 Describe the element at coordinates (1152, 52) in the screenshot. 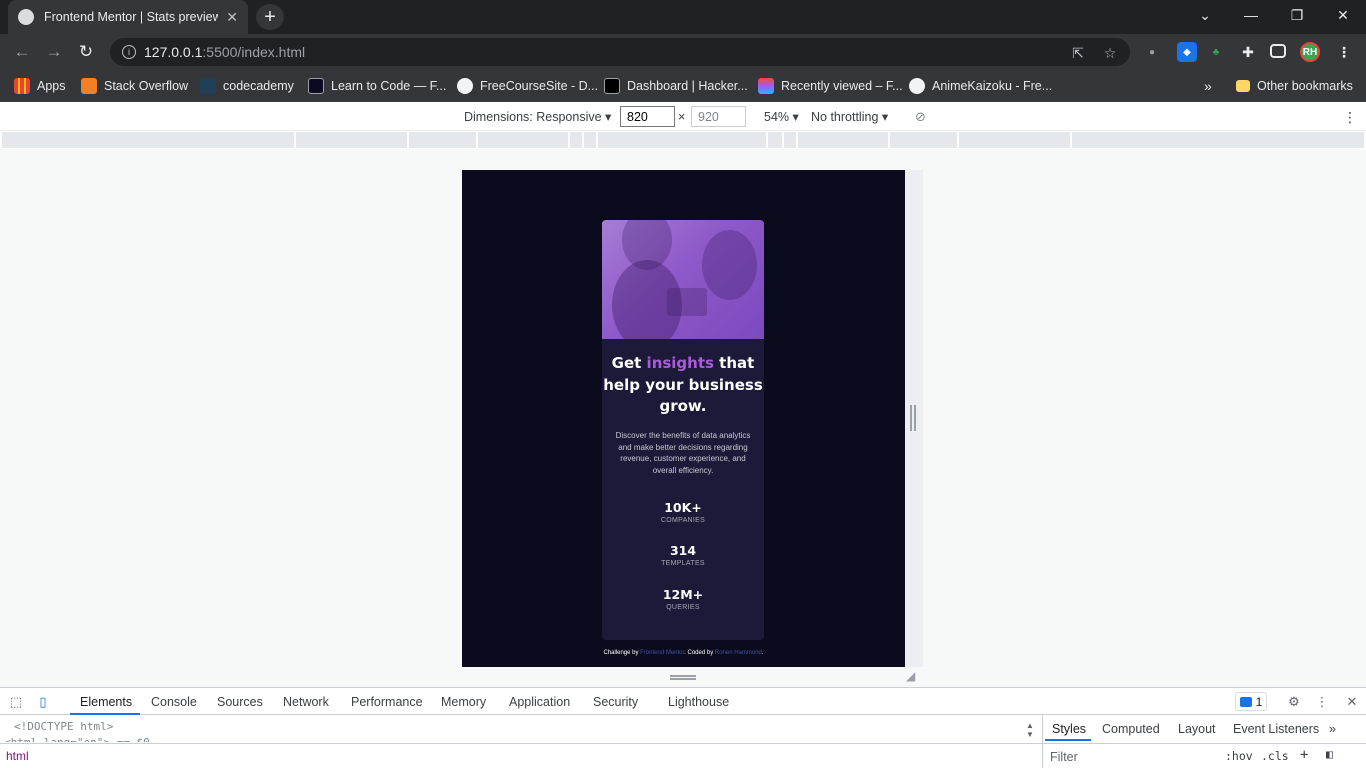

I see `extension-mouse-icon: ●` at that location.